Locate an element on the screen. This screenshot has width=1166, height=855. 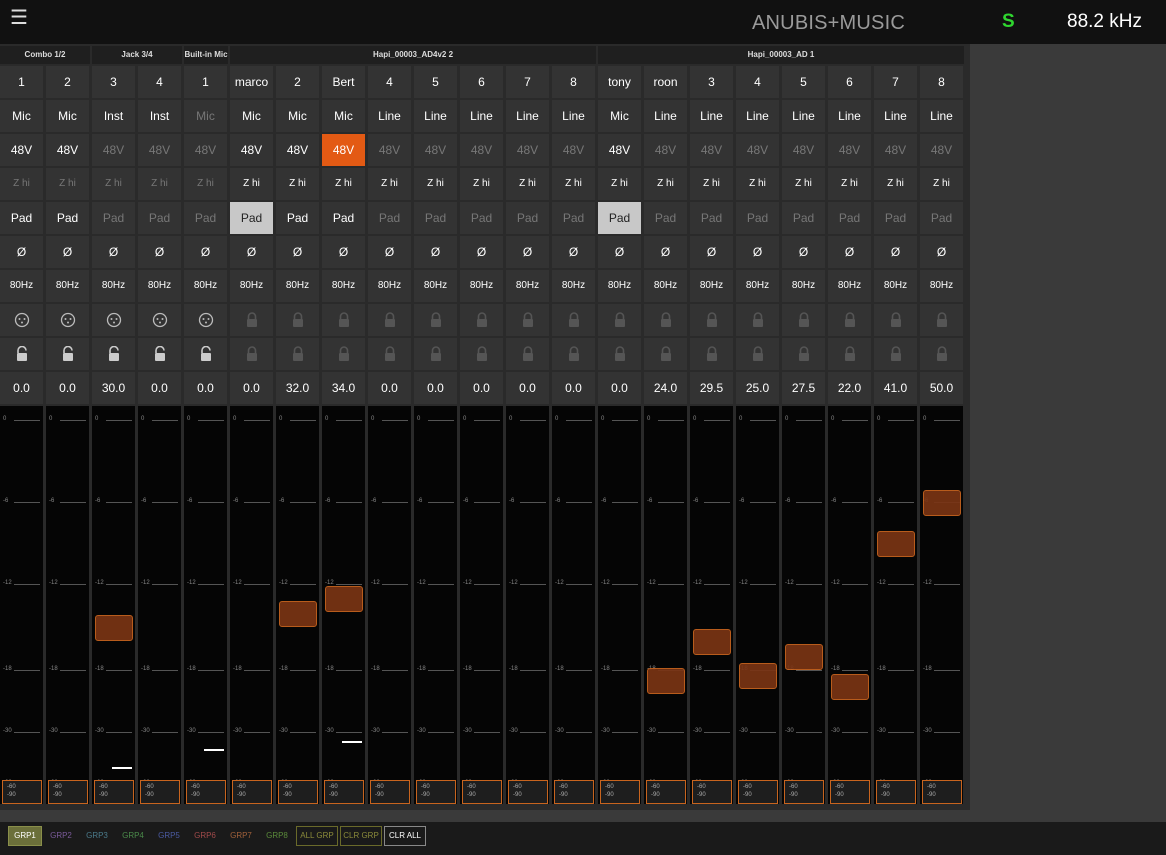
gain-value: 24.0 is located at coordinates (665, 388).